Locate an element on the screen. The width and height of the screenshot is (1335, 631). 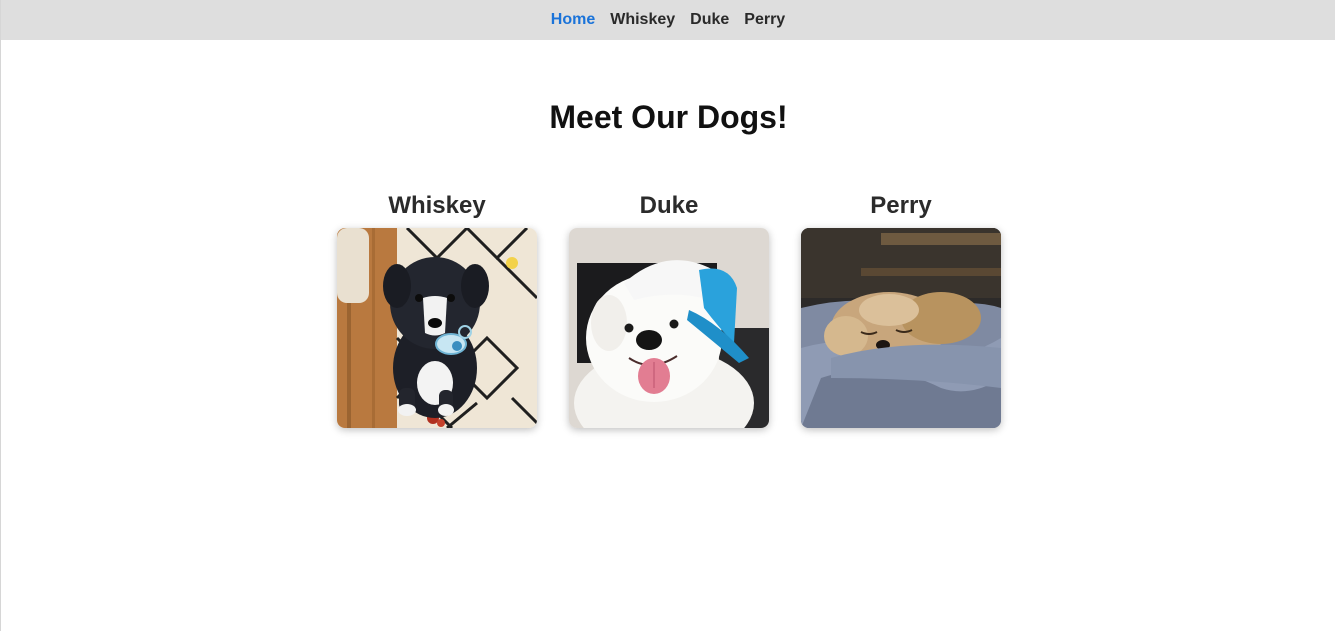
dog-card-duke: Duke is located at coordinates (669, 309).